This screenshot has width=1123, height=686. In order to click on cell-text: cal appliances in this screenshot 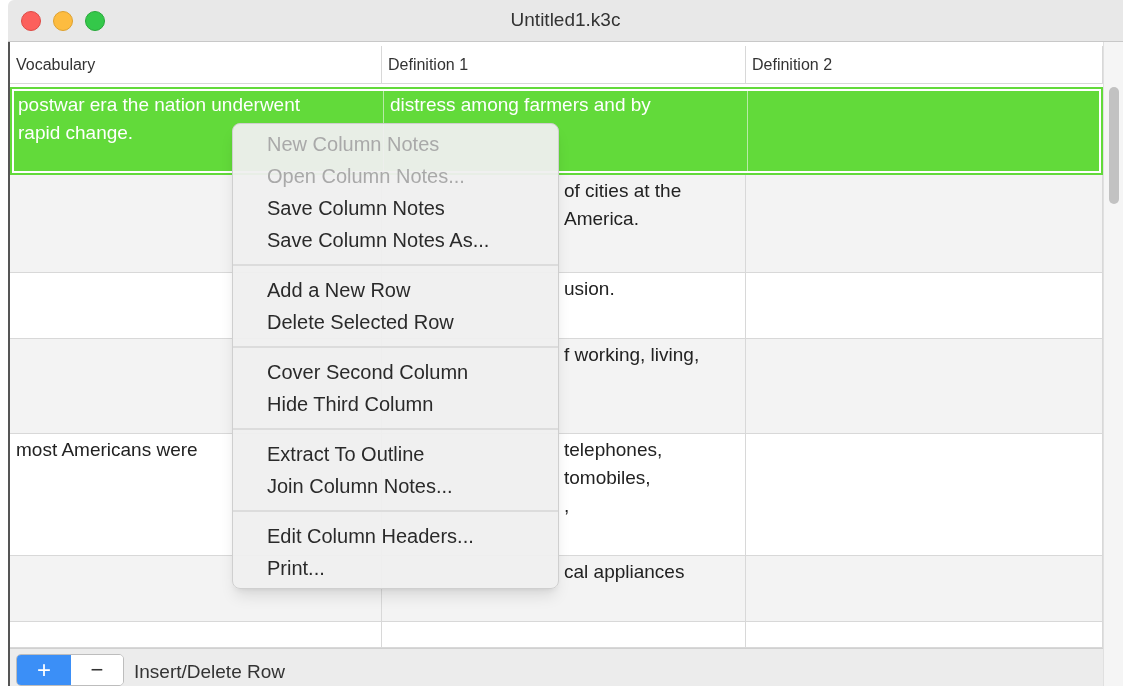, I will do `click(624, 572)`.